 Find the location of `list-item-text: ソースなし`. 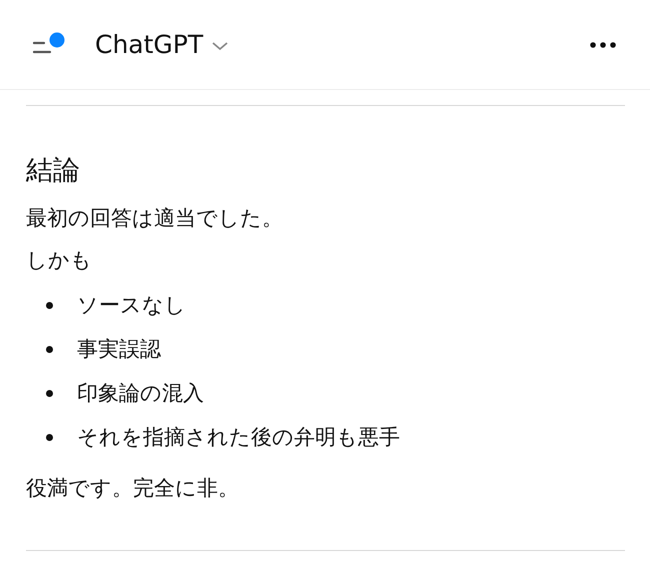

list-item-text: ソースなし is located at coordinates (131, 305).